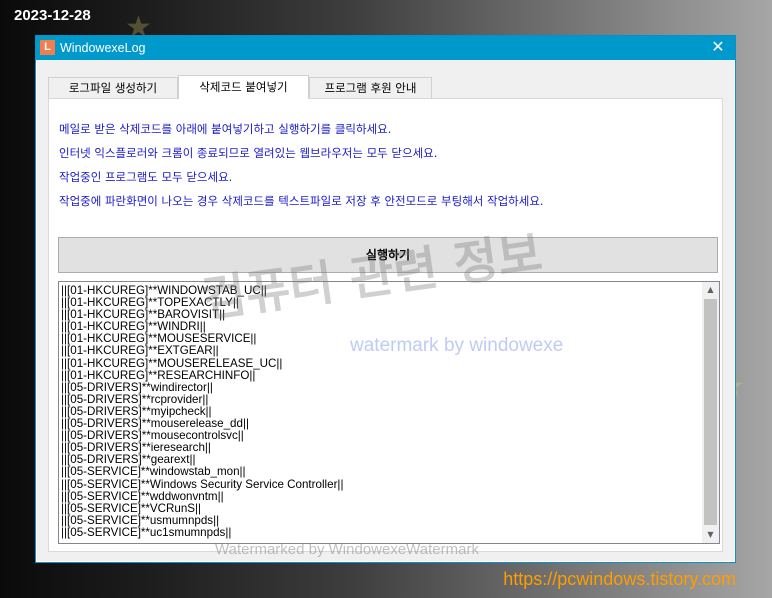 This screenshot has width=772, height=598. Describe the element at coordinates (103, 48) in the screenshot. I see `window-title: WindowexeLog` at that location.